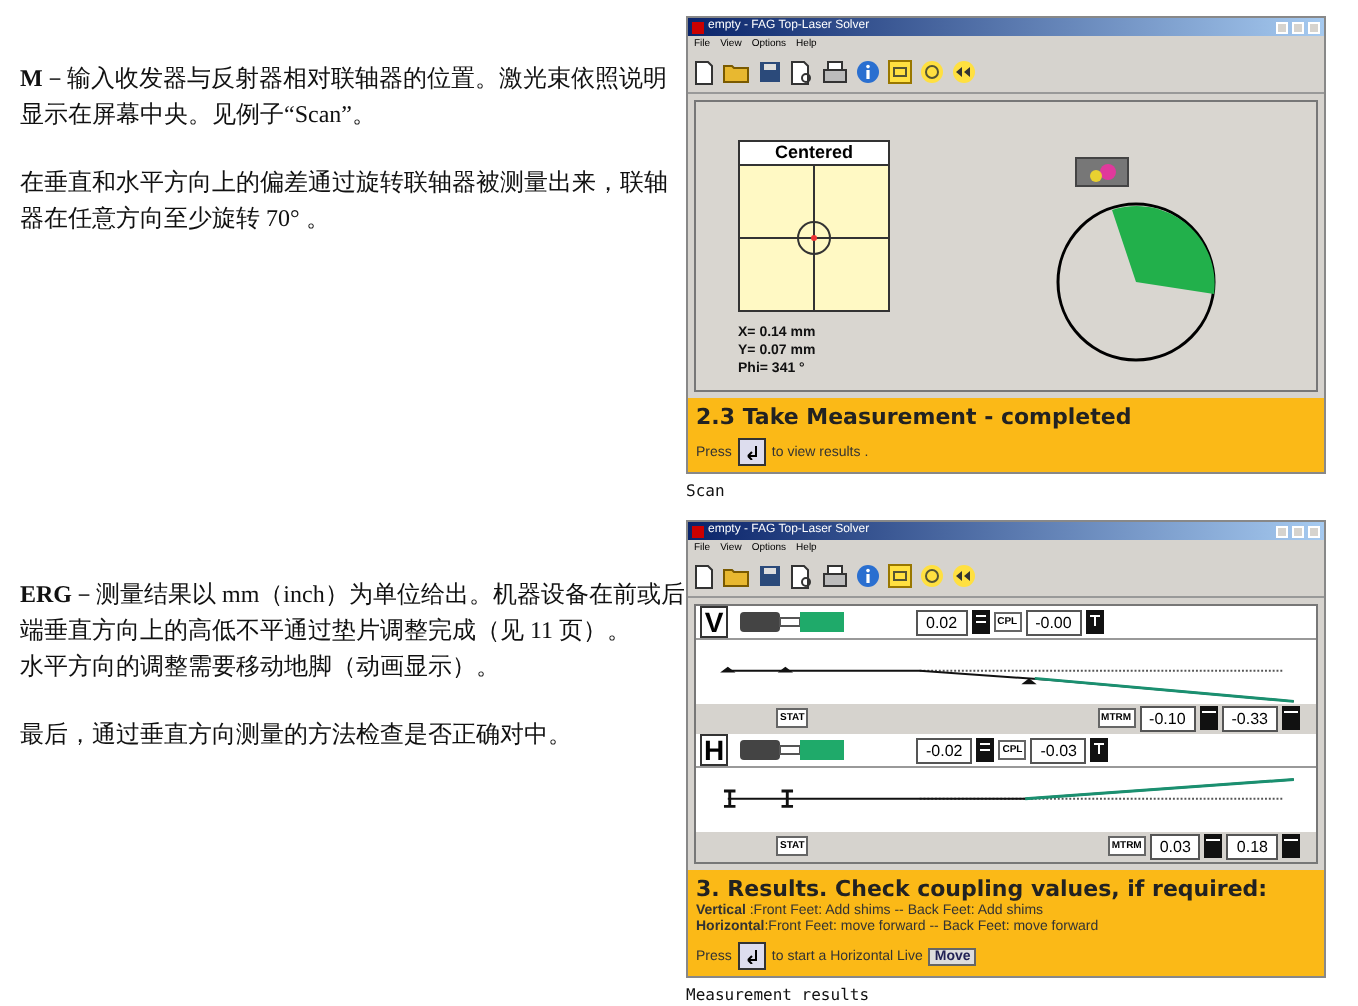  Describe the element at coordinates (1053, 622) in the screenshot. I see `coupling-value: -0.00` at that location.